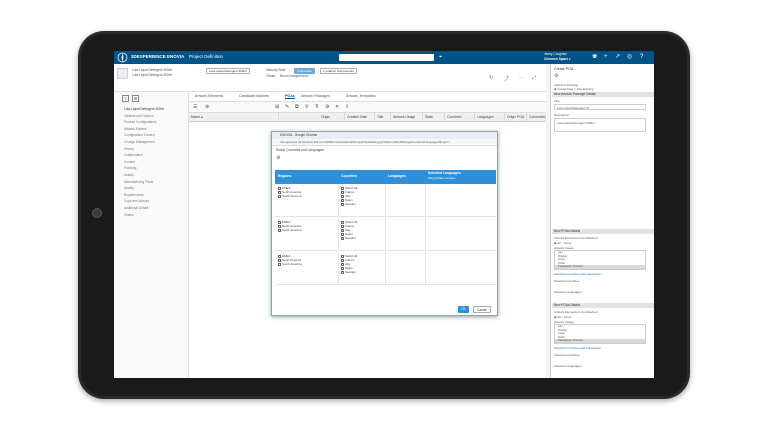  Describe the element at coordinates (151, 175) in the screenshot. I see `sidebar-item: Assets` at that location.